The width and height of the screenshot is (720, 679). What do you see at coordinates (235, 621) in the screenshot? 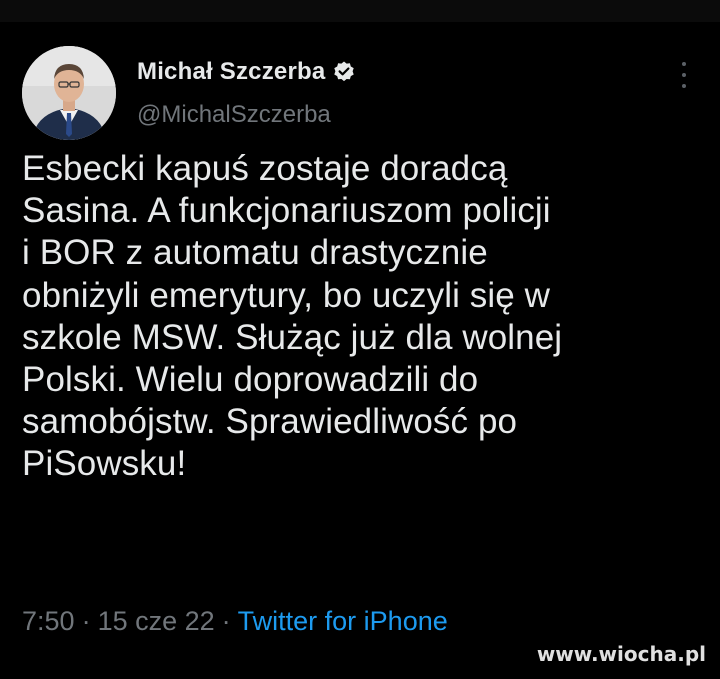
I see `tweet-metadata: 7:50 · 15 cze 22 · Twitter for iPhone` at bounding box center [235, 621].